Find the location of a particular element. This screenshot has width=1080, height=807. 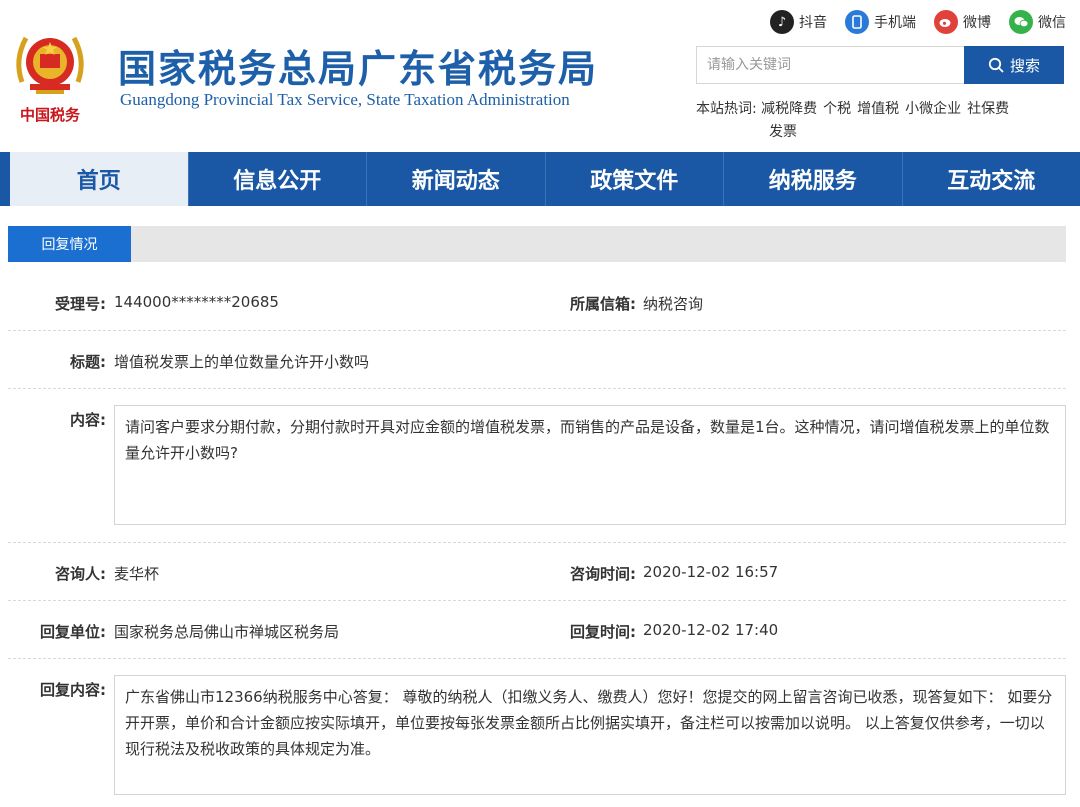

social-douyin: ♪ 抖音 is located at coordinates (798, 22).